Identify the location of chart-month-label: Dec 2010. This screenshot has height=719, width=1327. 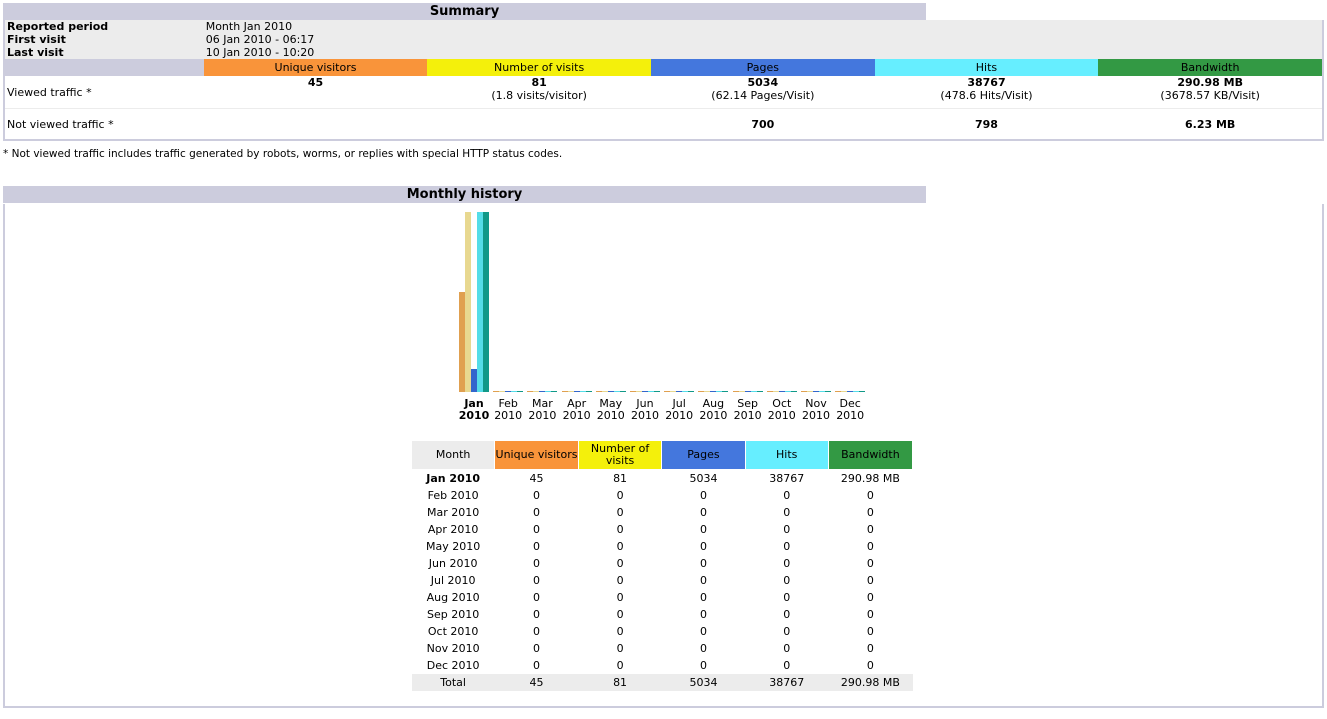
(850, 410).